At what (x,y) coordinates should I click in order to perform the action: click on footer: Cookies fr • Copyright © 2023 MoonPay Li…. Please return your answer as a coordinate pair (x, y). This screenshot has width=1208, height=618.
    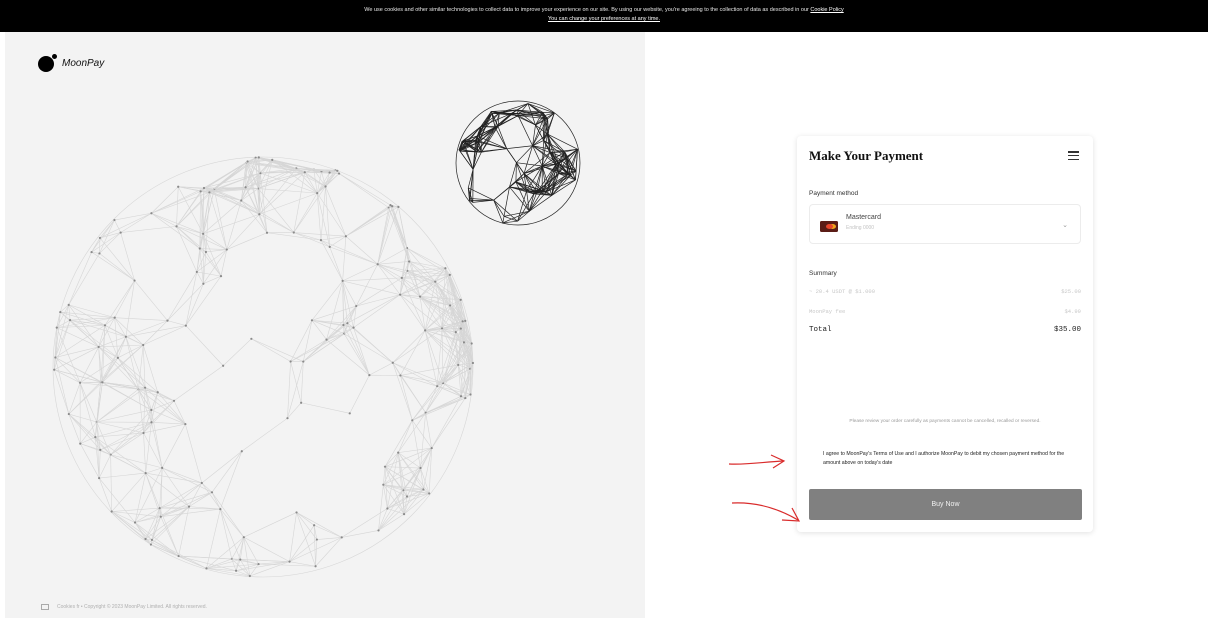
    Looking at the image, I should click on (124, 607).